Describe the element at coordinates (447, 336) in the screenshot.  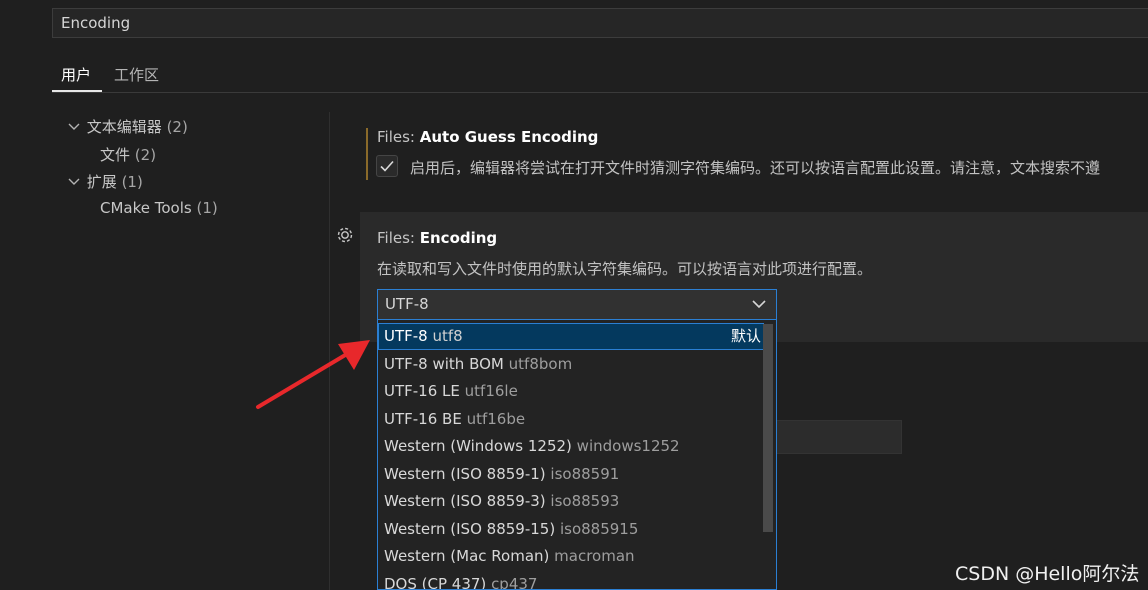
I see `option-id: utf8` at that location.